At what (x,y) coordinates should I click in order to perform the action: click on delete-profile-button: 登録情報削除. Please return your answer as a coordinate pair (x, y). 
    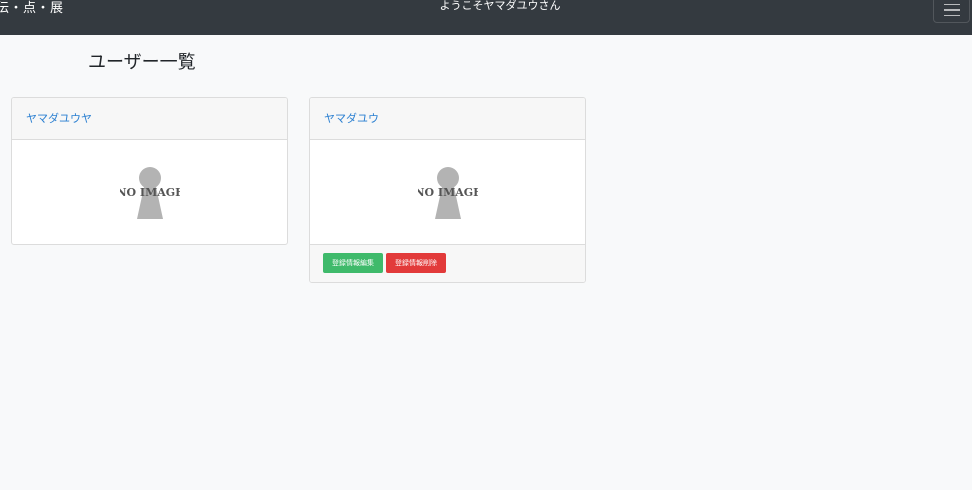
    Looking at the image, I should click on (416, 263).